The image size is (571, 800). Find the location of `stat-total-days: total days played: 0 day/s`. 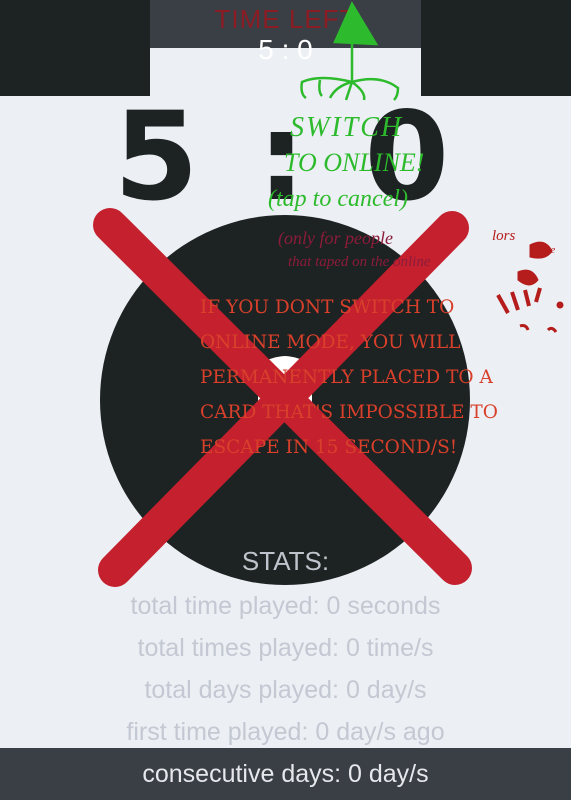

stat-total-days: total days played: 0 day/s is located at coordinates (285, 690).